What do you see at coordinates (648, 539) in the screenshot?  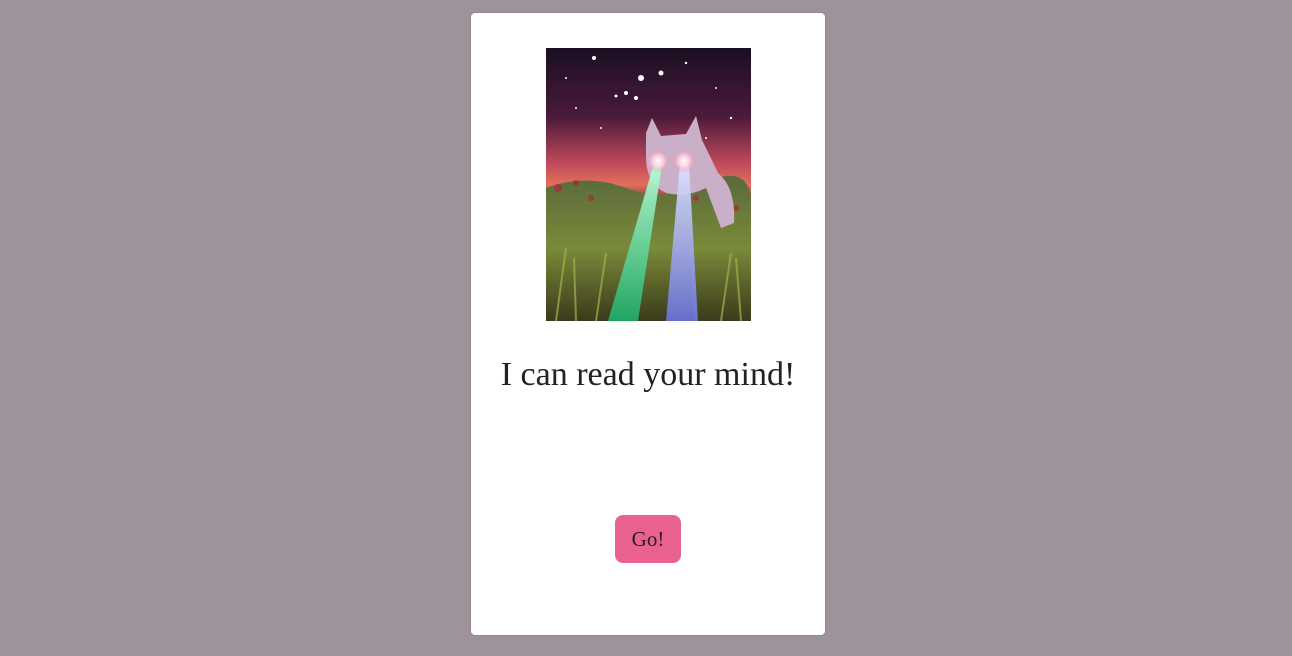 I see `go-button: Go!` at bounding box center [648, 539].